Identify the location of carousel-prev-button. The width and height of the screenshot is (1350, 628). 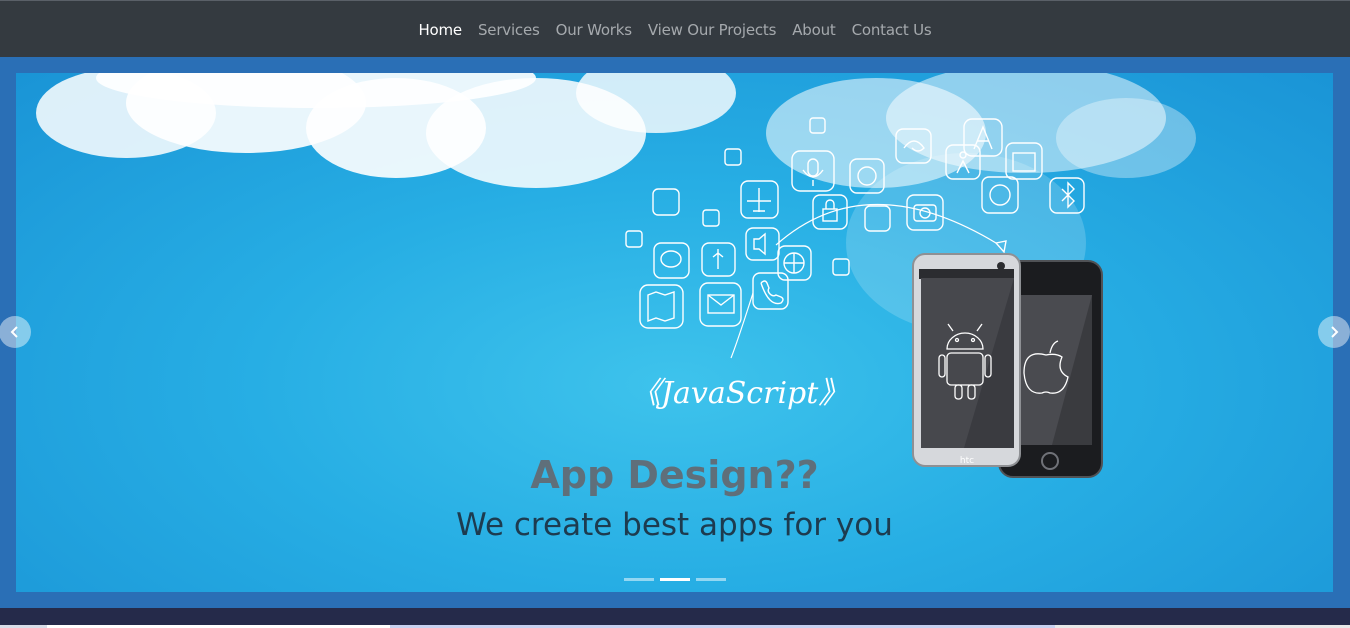
(15, 332).